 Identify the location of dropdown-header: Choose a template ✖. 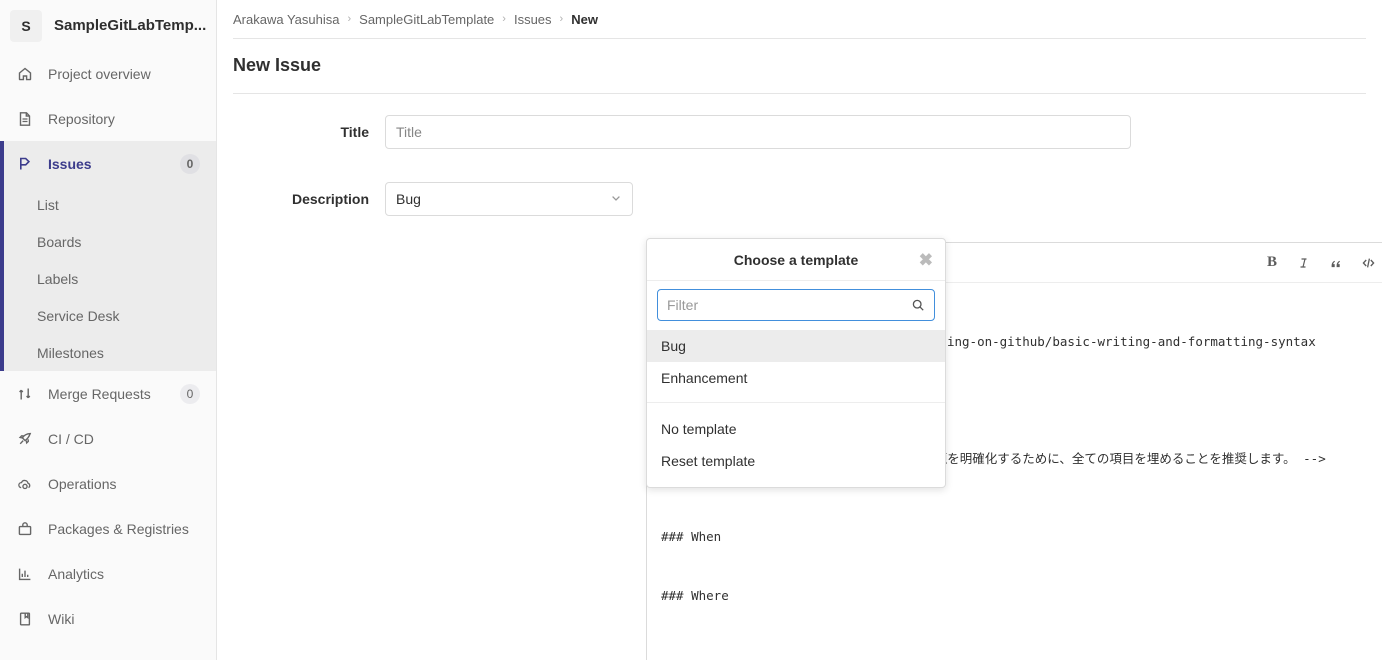
(796, 260).